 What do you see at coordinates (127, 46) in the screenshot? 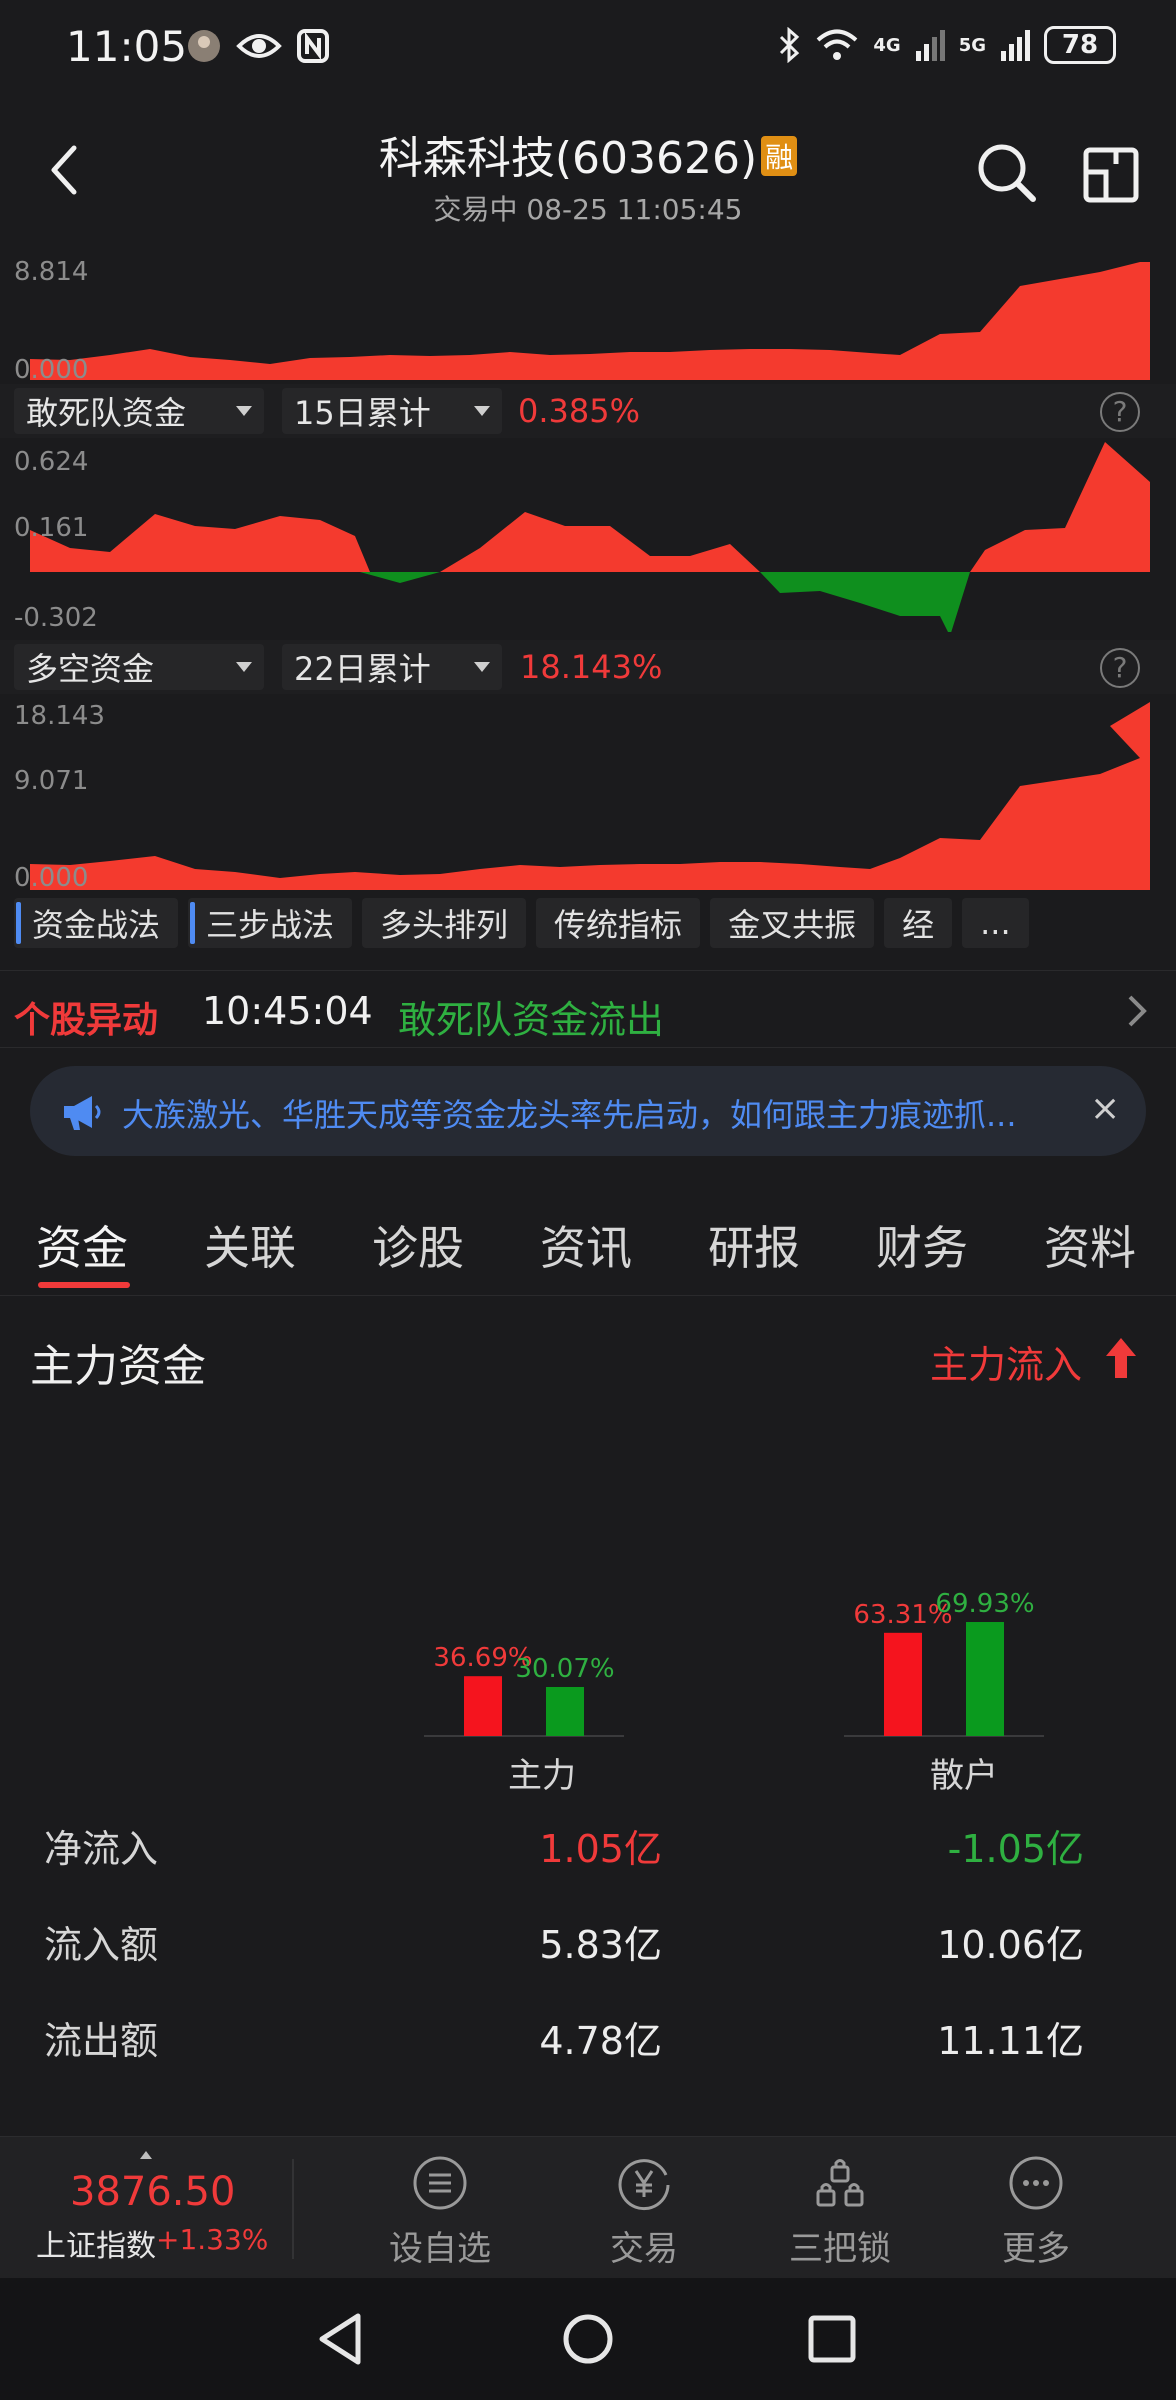
I see `status-time: 11:05` at bounding box center [127, 46].